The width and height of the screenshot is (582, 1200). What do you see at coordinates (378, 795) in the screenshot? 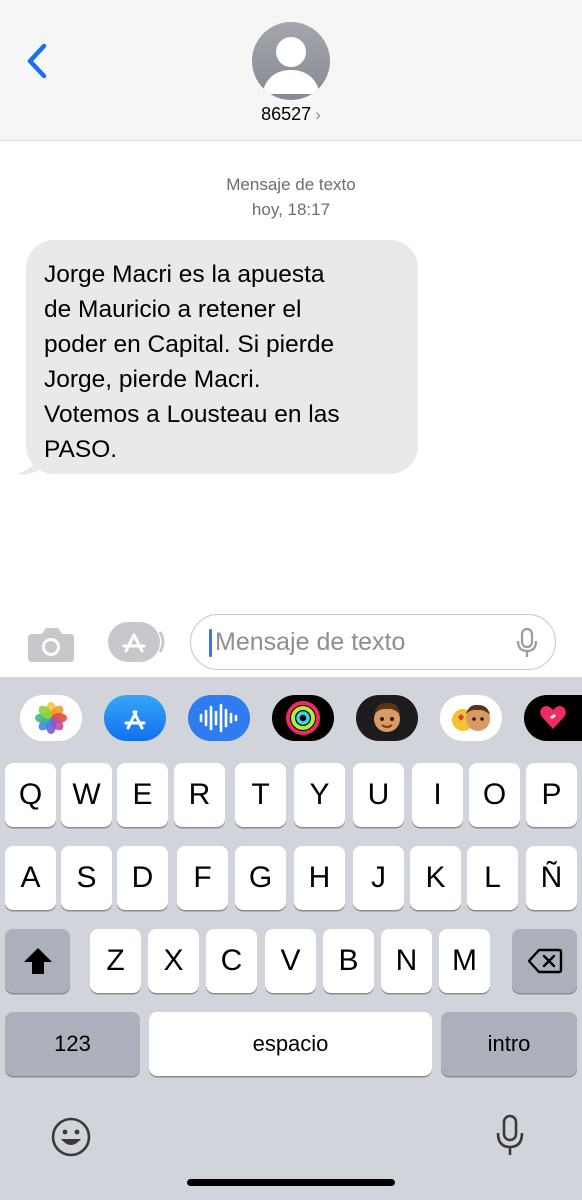
I see `key-u: U` at bounding box center [378, 795].